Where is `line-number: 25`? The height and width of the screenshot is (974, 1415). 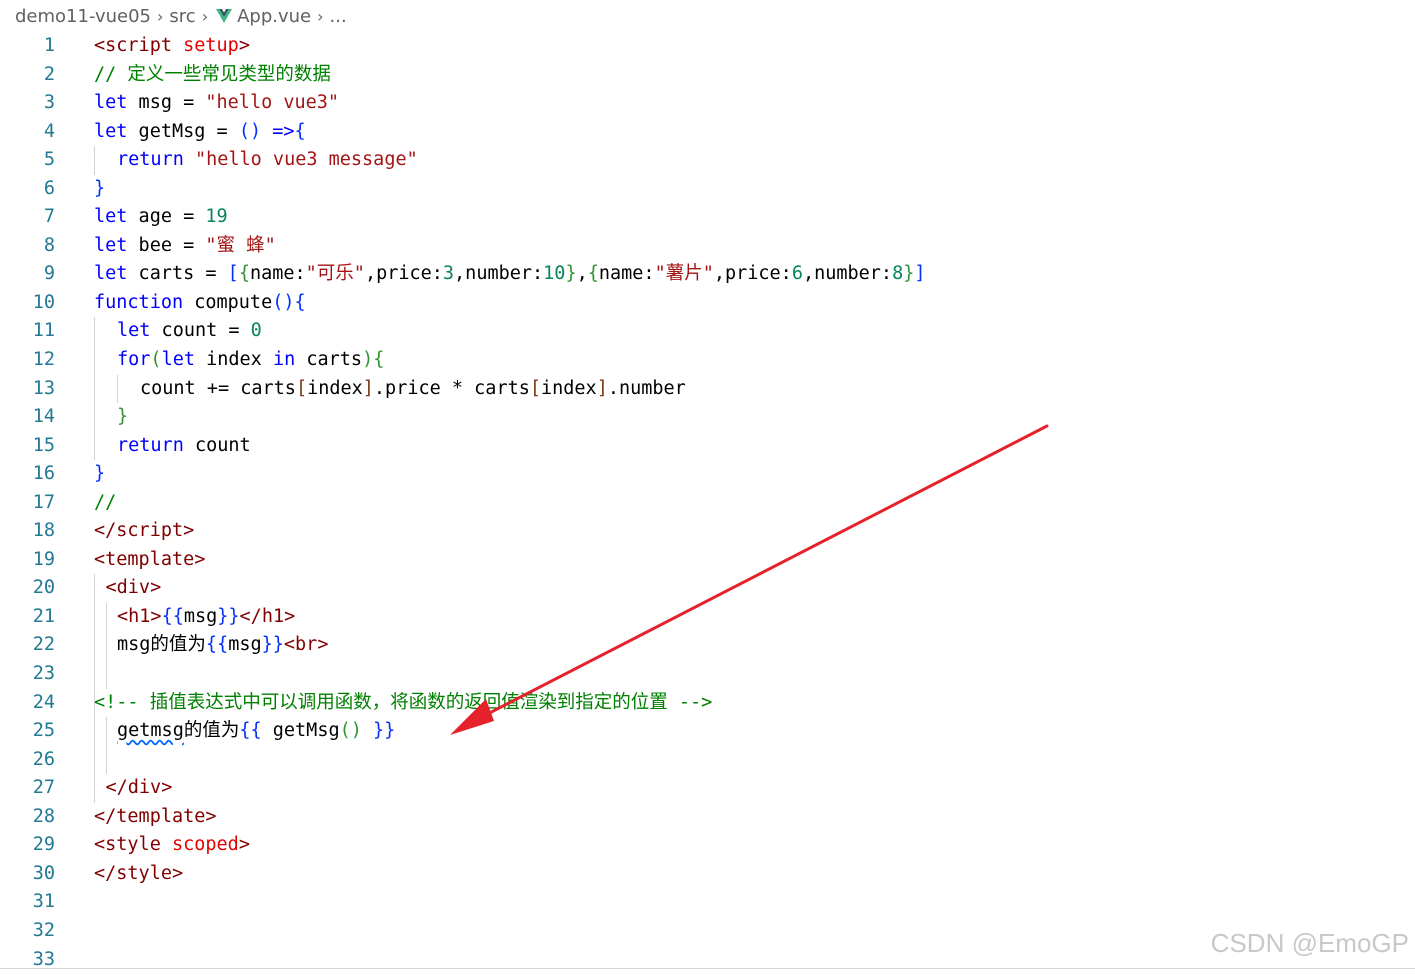
line-number: 25 is located at coordinates (27, 731).